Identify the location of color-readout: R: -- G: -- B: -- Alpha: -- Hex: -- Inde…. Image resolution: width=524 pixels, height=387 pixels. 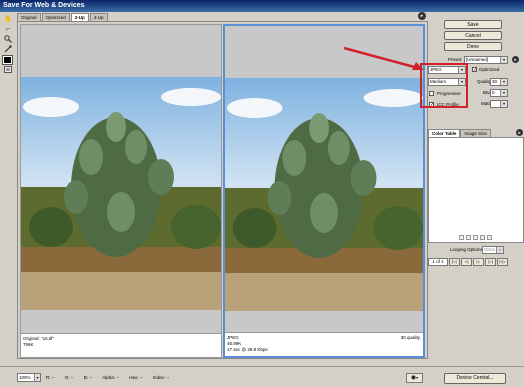
(112, 378).